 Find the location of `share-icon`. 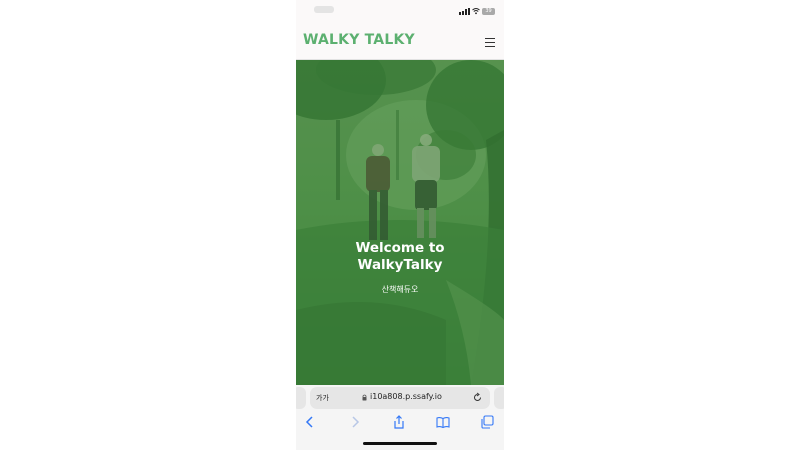

share-icon is located at coordinates (399, 422).